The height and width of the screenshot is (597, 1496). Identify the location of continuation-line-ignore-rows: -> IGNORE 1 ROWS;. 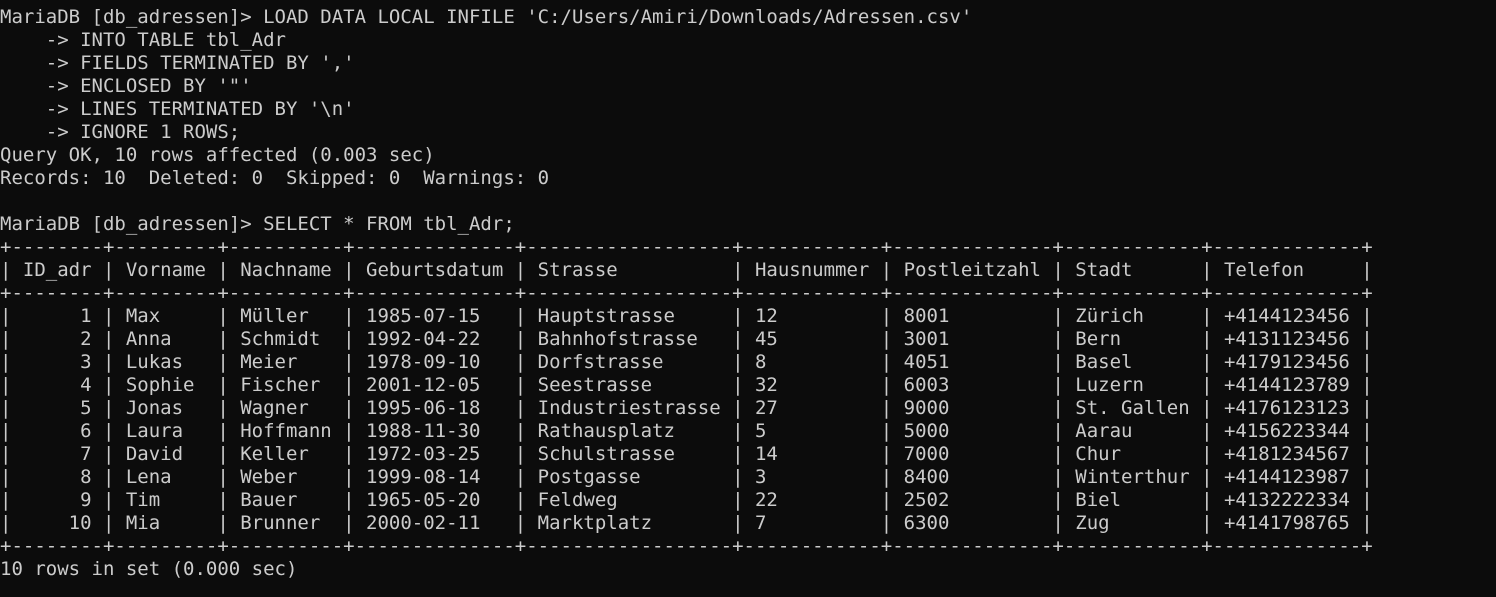
(120, 132).